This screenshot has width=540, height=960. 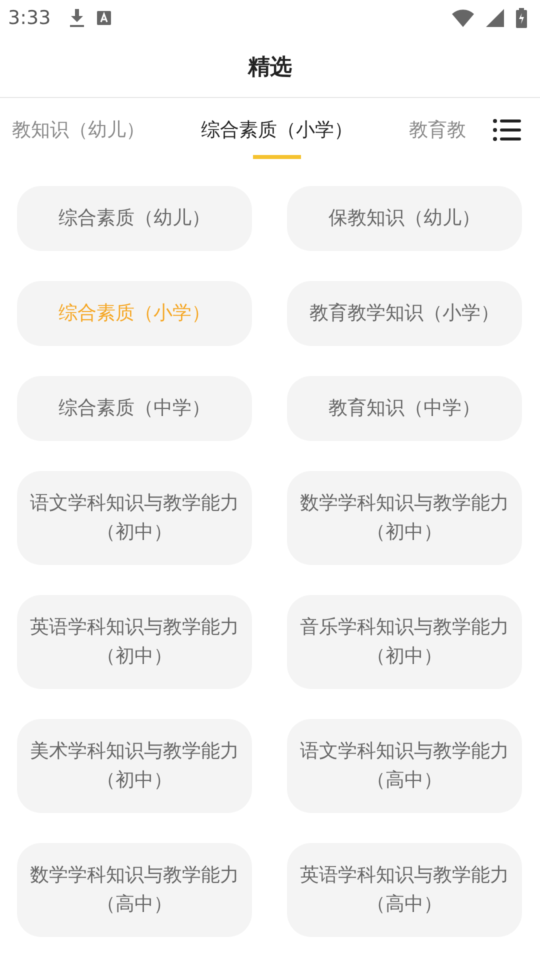 What do you see at coordinates (404, 218) in the screenshot?
I see `subject-button: 保教知识（幼儿）` at bounding box center [404, 218].